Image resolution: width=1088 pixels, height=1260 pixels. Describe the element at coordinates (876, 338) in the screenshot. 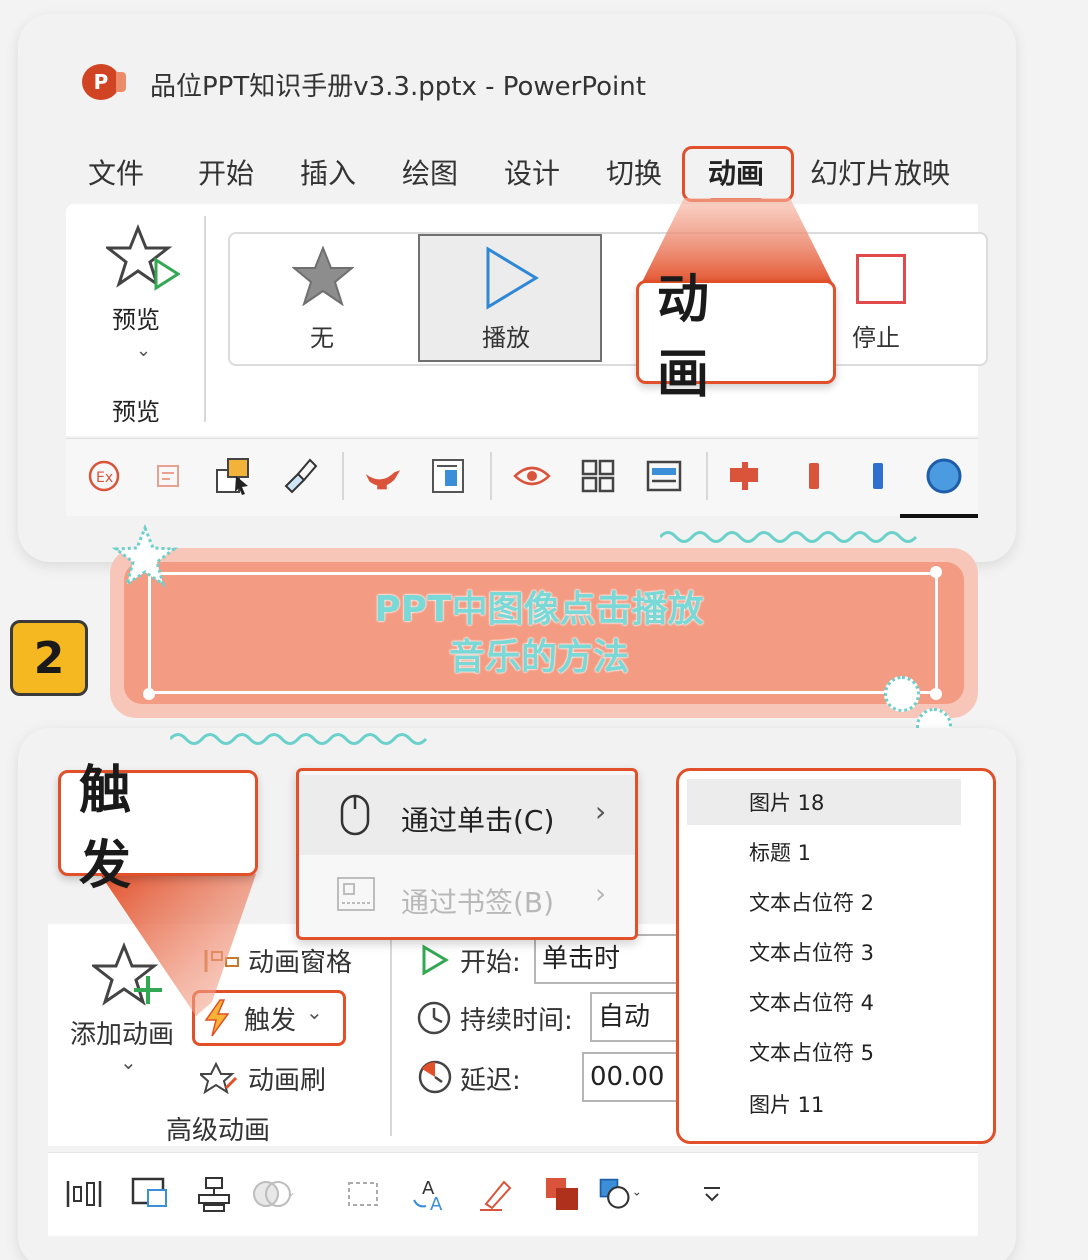

I see `gallery-stop-label: 停止` at that location.